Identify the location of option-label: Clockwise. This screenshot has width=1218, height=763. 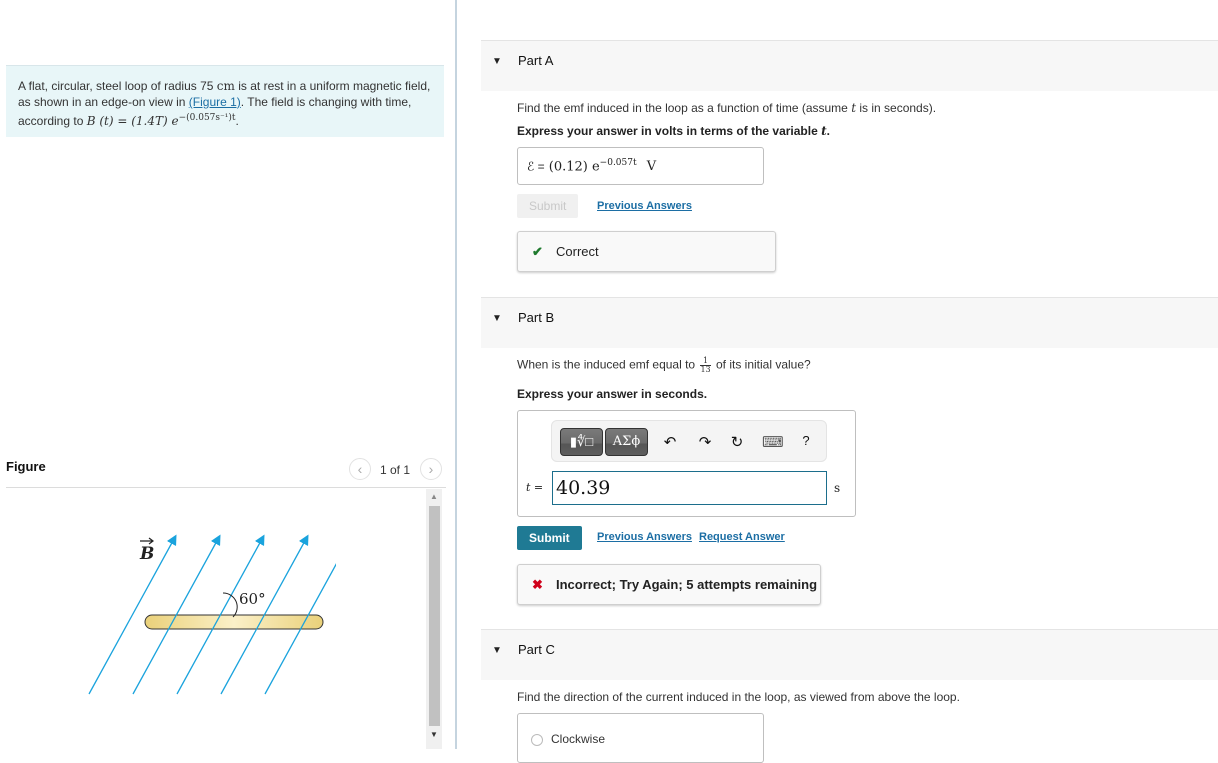
(578, 739).